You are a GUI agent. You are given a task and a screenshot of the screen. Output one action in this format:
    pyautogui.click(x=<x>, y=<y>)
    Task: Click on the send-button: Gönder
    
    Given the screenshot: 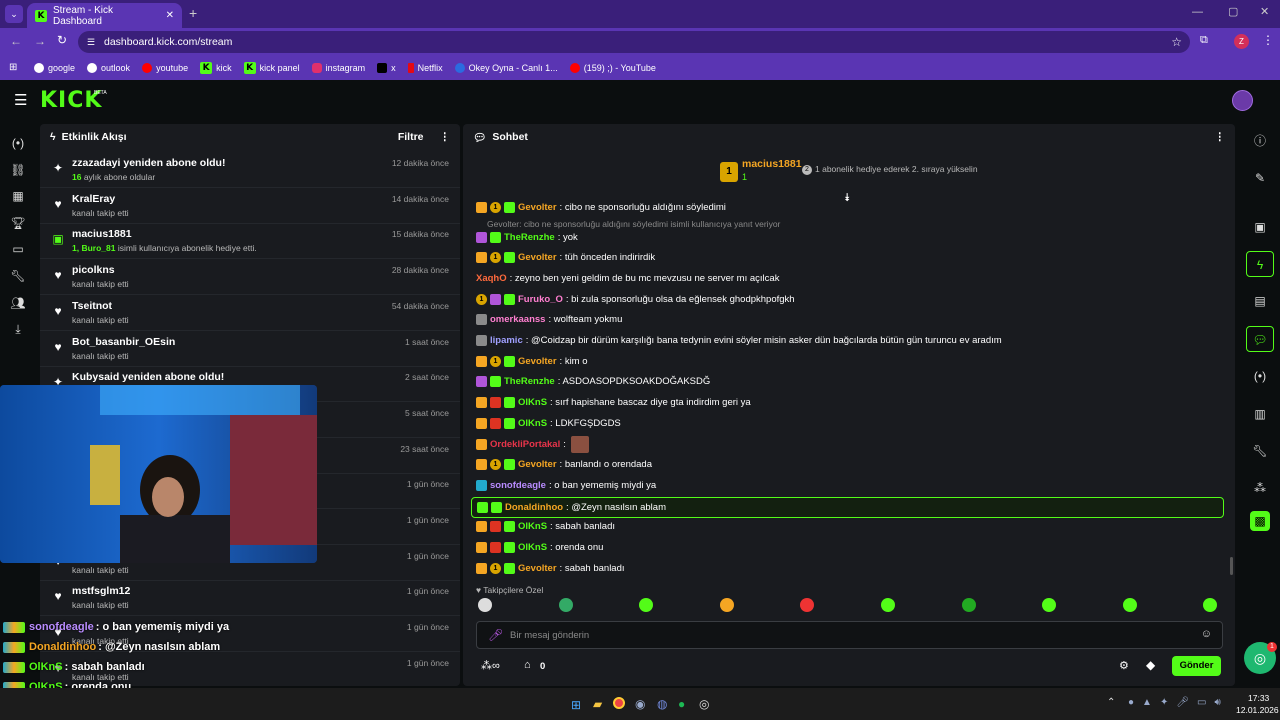 What is the action you would take?
    pyautogui.click(x=1196, y=666)
    